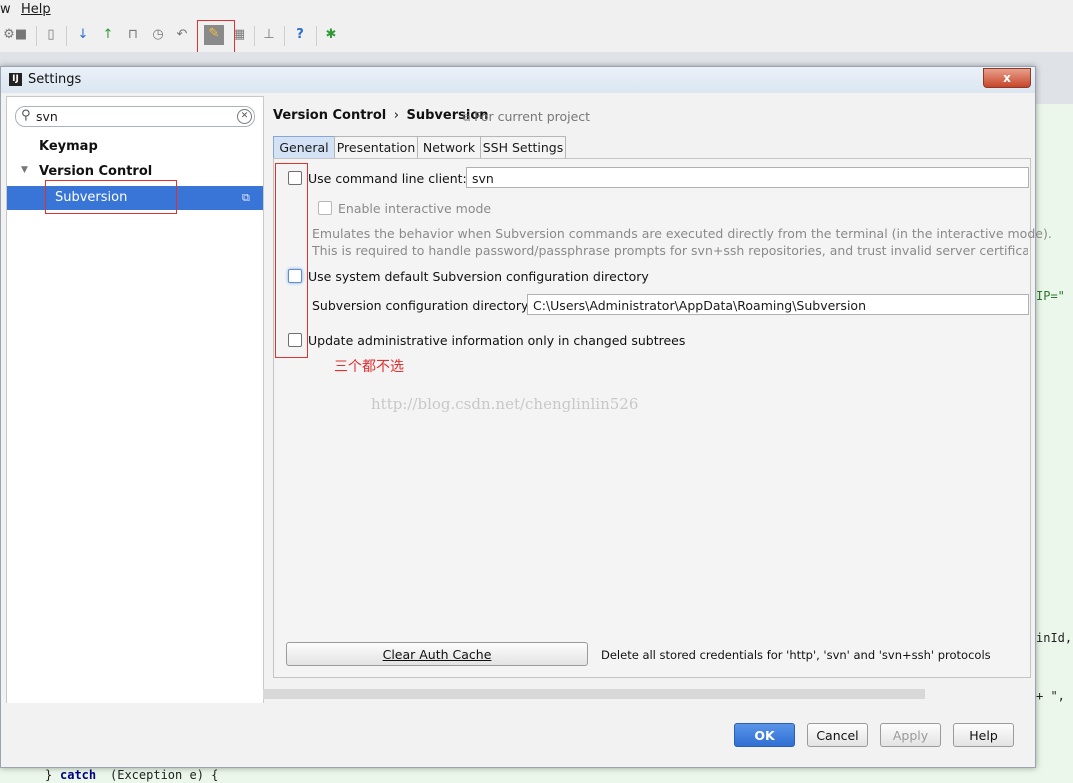 The height and width of the screenshot is (783, 1073). Describe the element at coordinates (269, 35) in the screenshot. I see `sdk-icon: ⊥` at that location.